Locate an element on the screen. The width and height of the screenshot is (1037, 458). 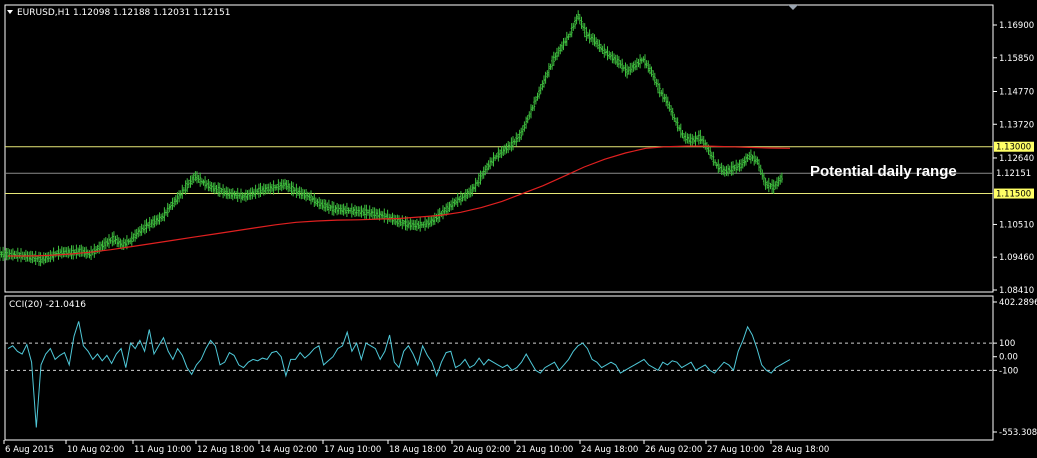
price-axis-label: 1.13720 is located at coordinates (1016, 125).